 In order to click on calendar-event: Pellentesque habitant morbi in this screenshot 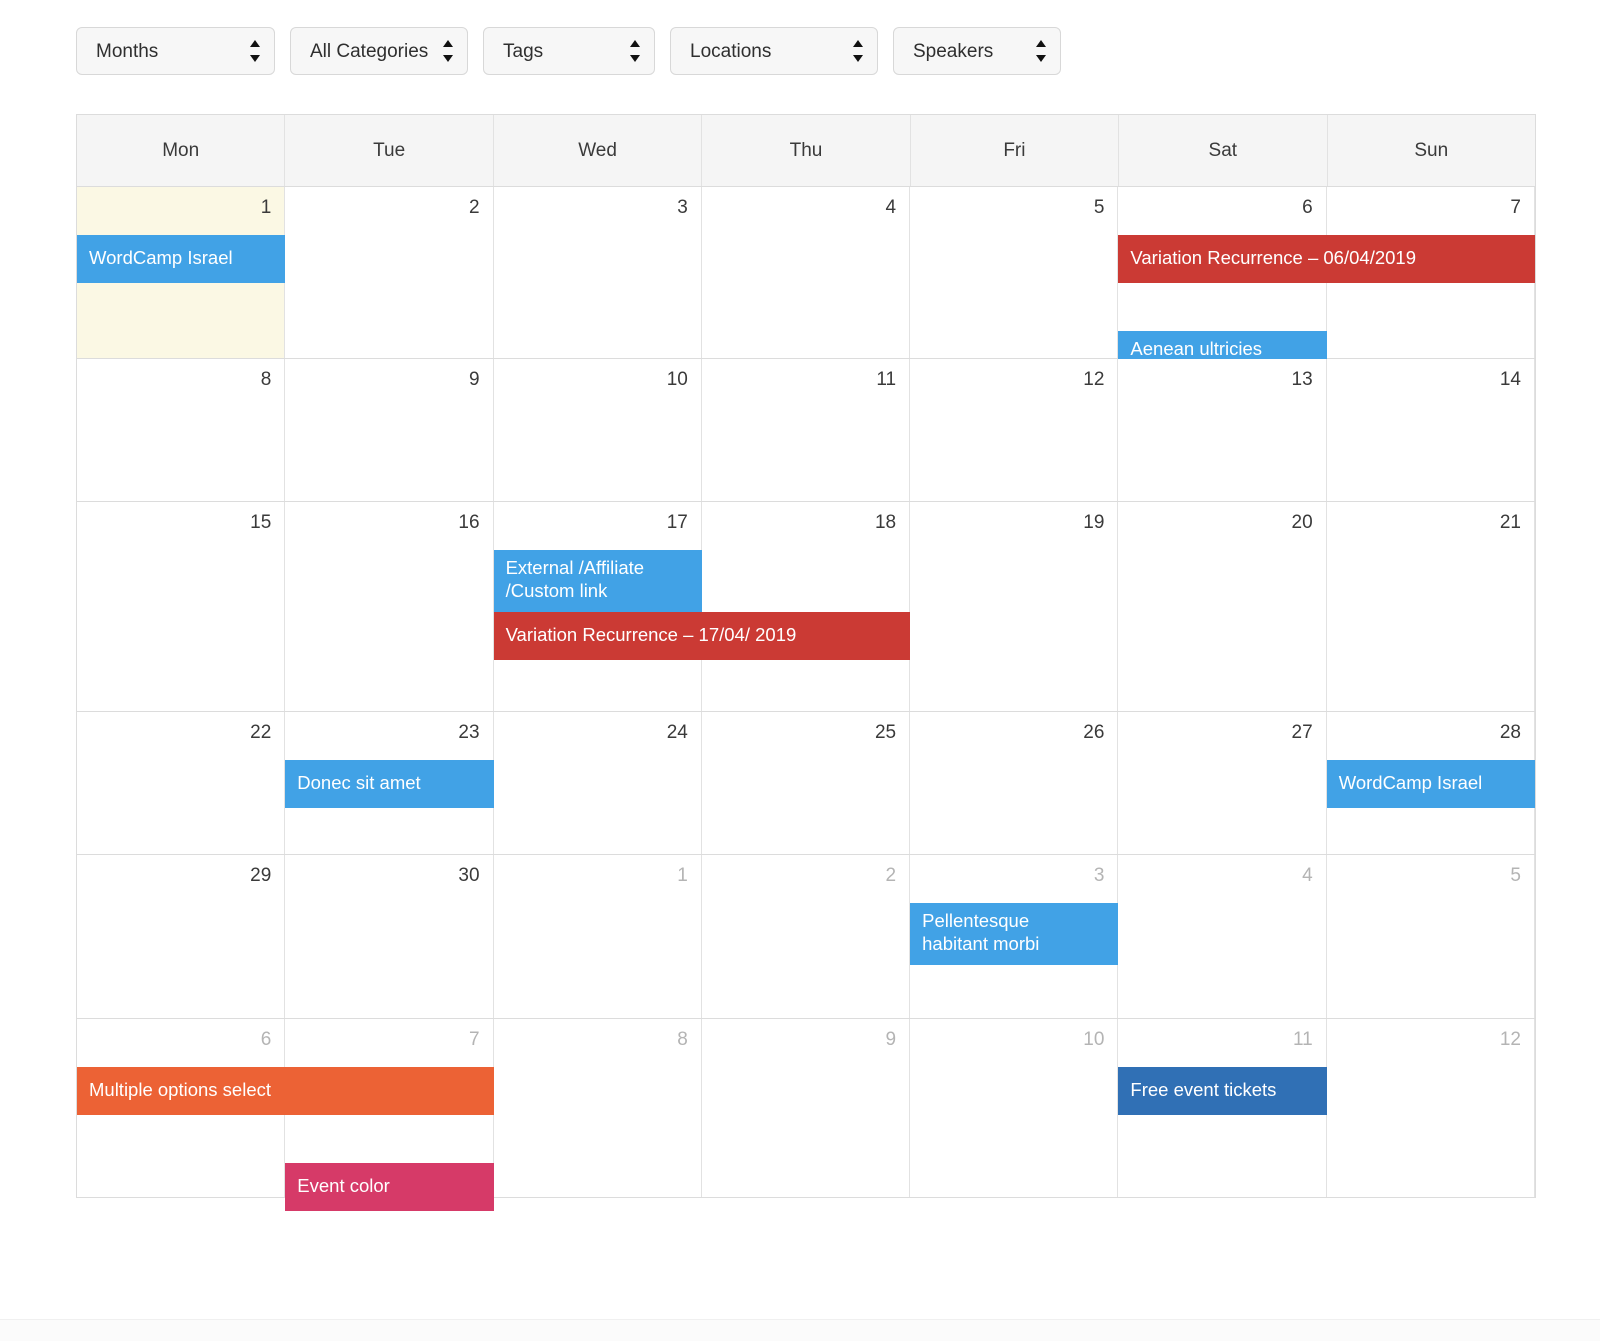, I will do `click(1014, 934)`.